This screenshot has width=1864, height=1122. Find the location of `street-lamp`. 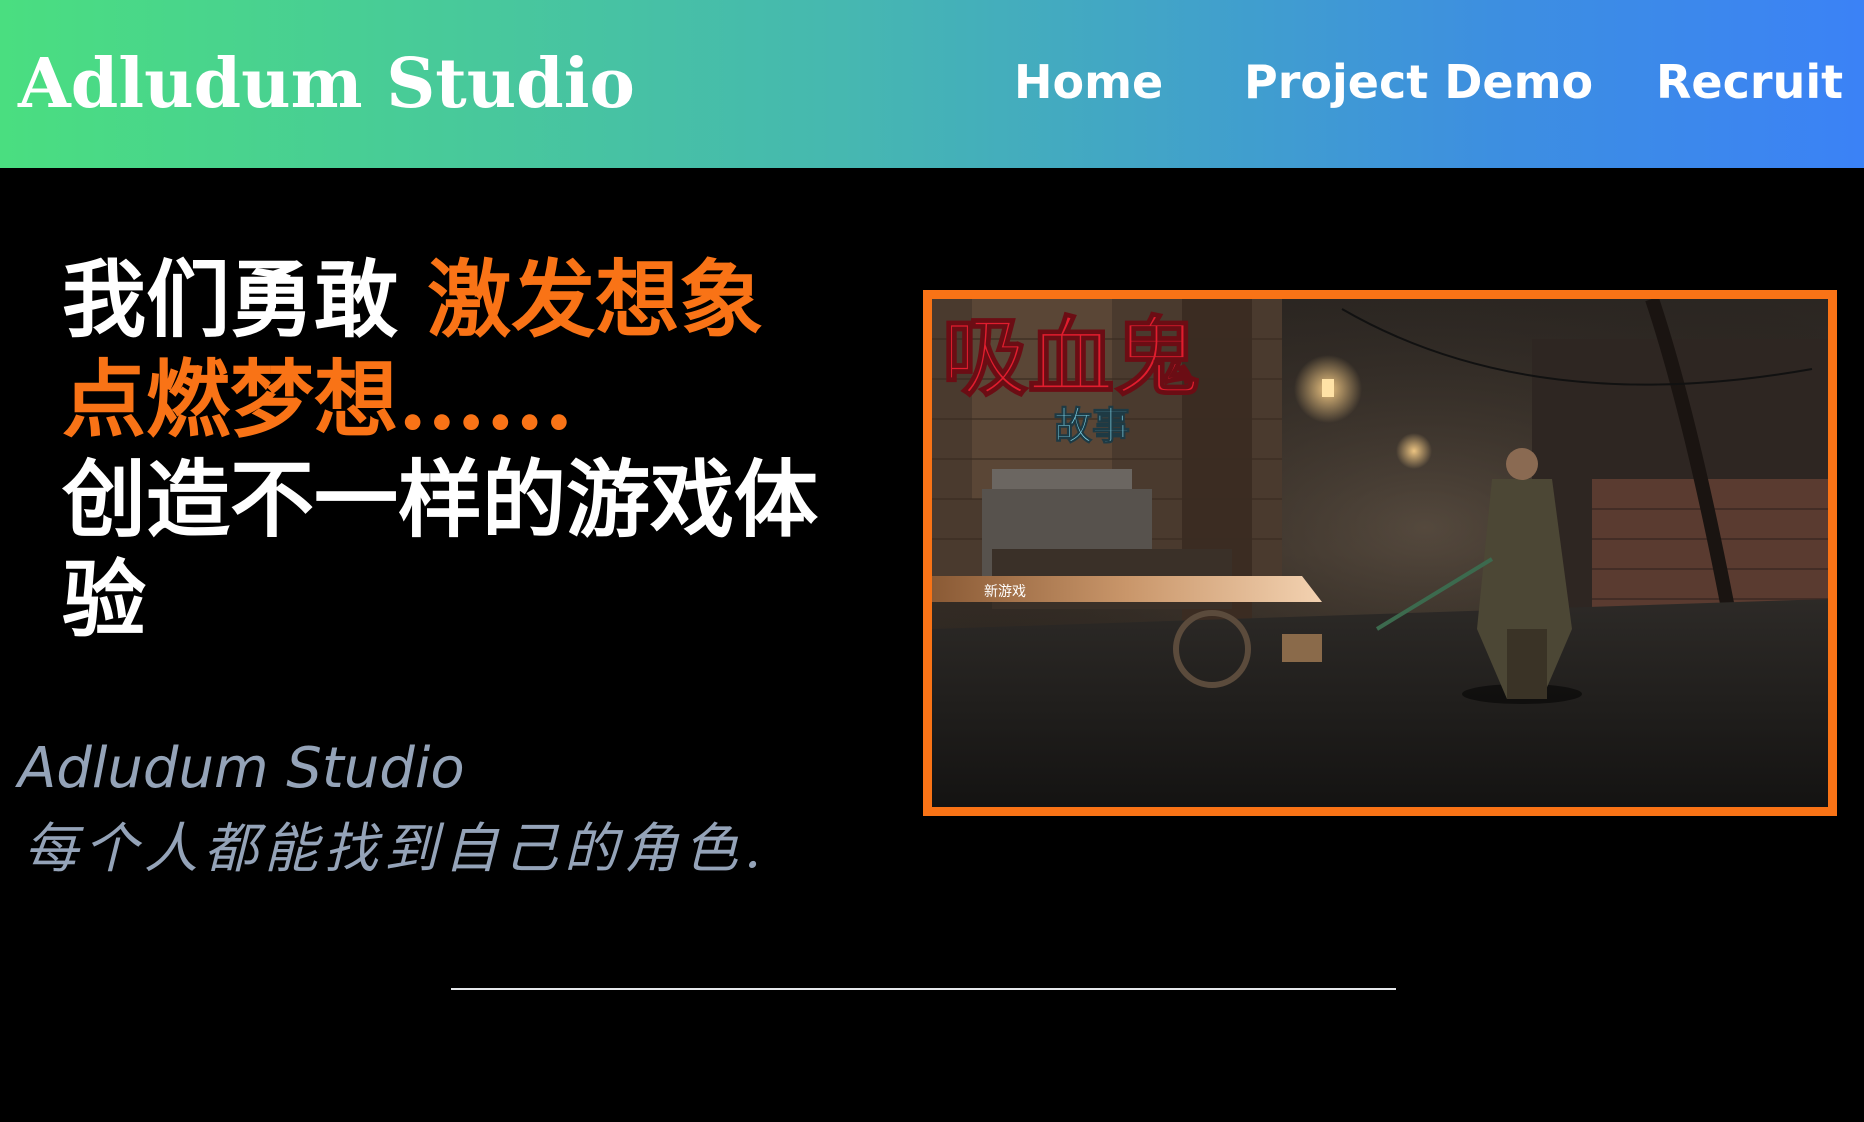

street-lamp is located at coordinates (1328, 388).